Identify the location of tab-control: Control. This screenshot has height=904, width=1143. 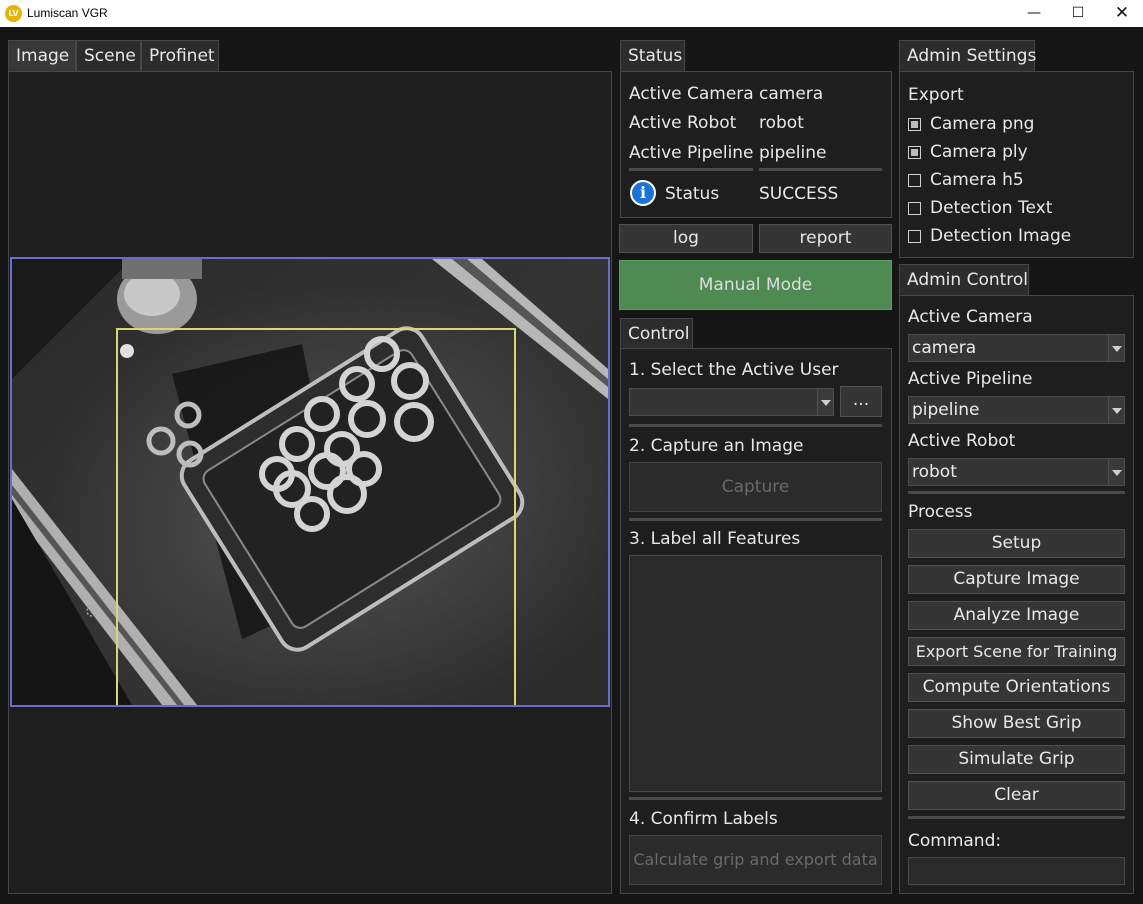
(656, 333).